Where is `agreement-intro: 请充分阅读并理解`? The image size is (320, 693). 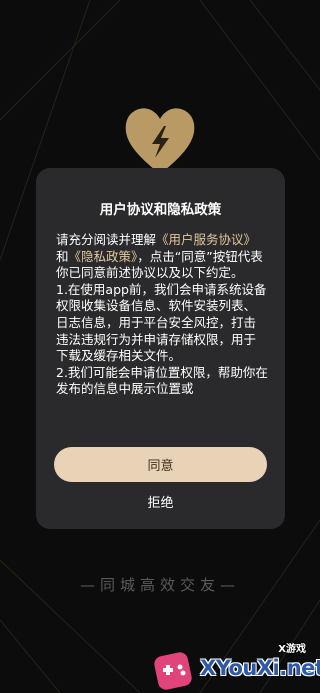
agreement-intro: 请充分阅读并理解 is located at coordinates (106, 239).